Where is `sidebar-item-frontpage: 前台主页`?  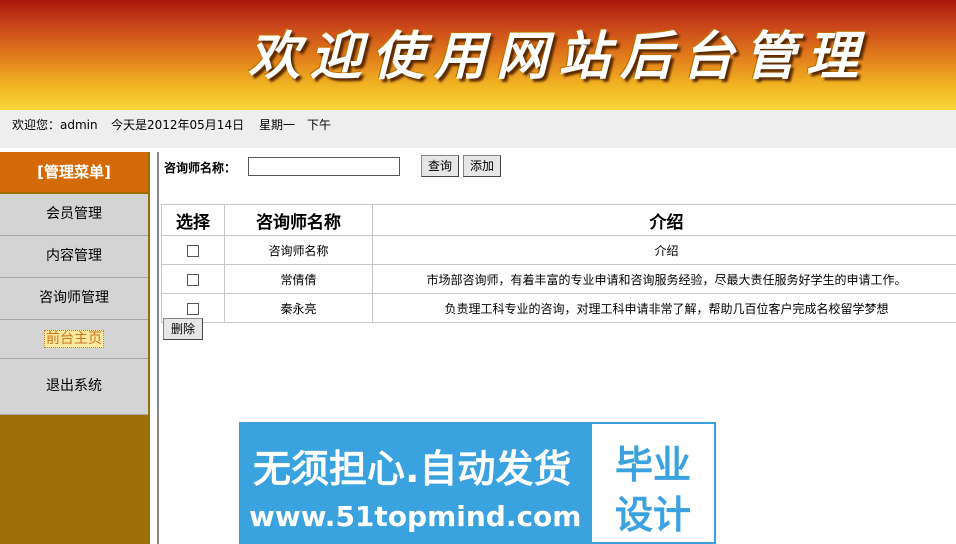
sidebar-item-frontpage: 前台主页 is located at coordinates (74, 339).